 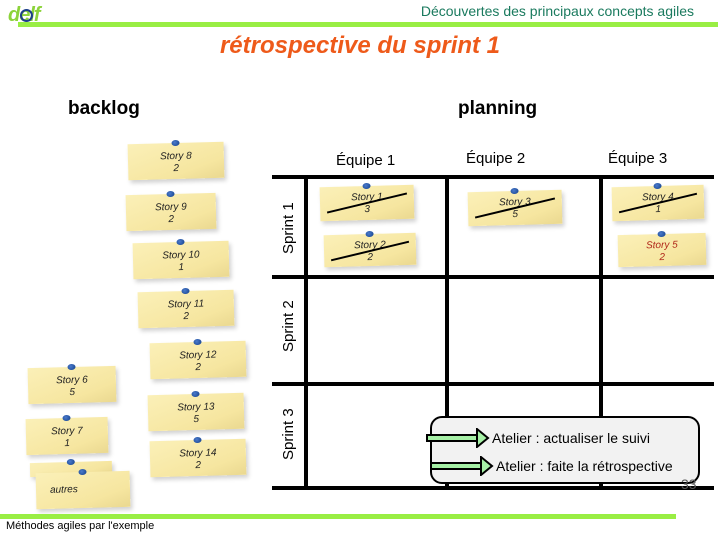 What do you see at coordinates (171, 211) in the screenshot?
I see `backlog-story-card: Story 92` at bounding box center [171, 211].